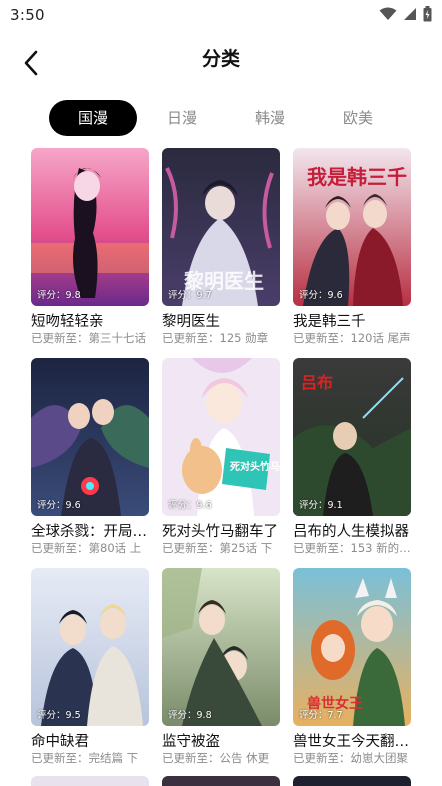 The image size is (442, 786). Describe the element at coordinates (229, 118) in the screenshot. I see `category-tabs: 国漫 日漫 韩漫 欧美` at that location.